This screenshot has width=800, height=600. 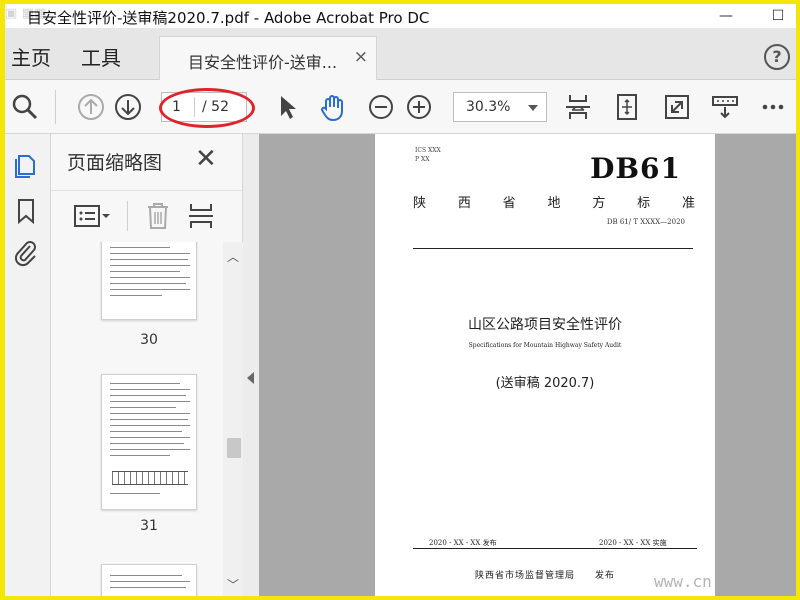 I want to click on close-tab-icon: ×, so click(x=361, y=57).